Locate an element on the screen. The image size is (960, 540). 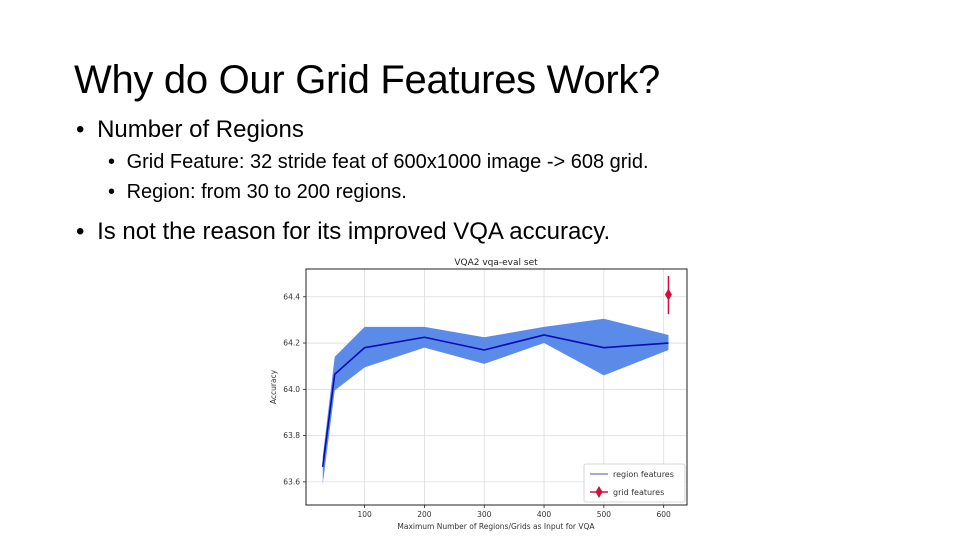
y-tick-label: 64.2 is located at coordinates (291, 343).